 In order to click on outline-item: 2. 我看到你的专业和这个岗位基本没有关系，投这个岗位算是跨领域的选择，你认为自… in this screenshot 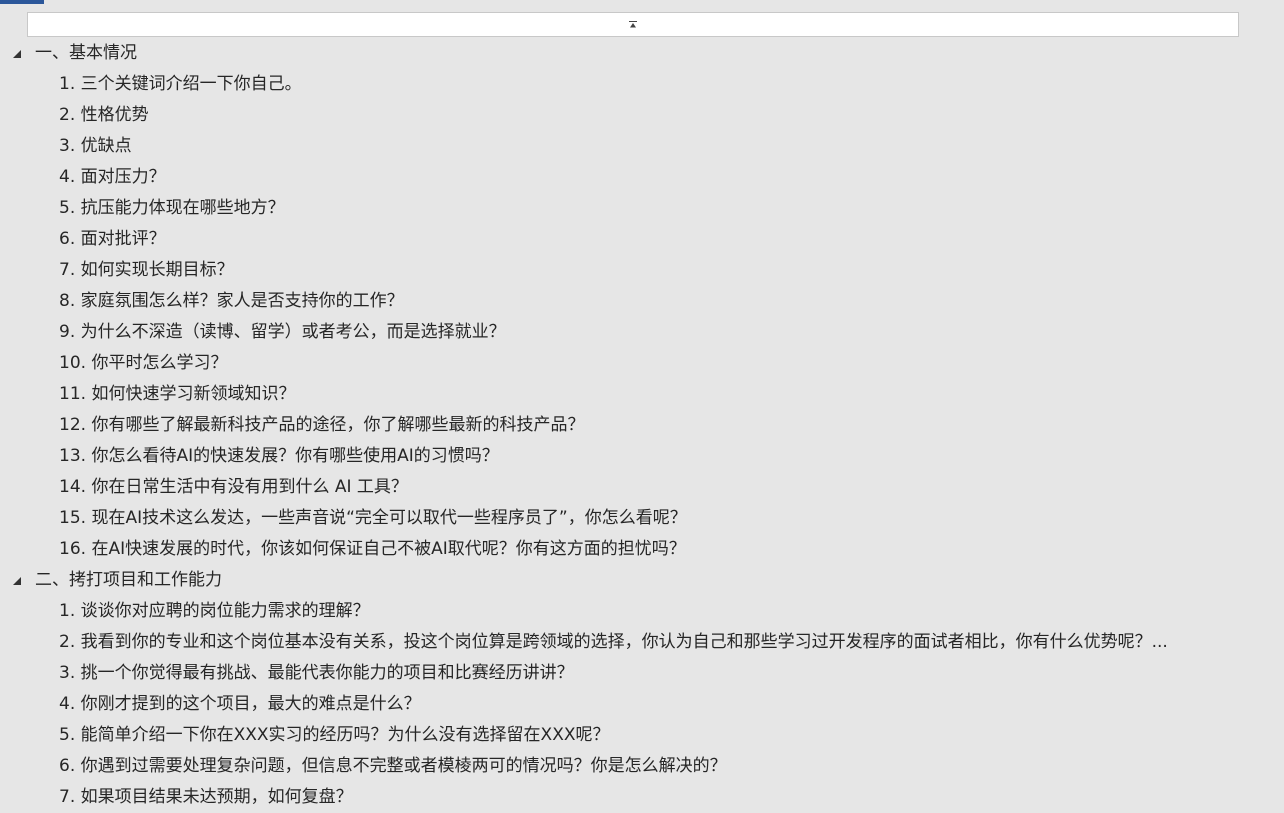, I will do `click(614, 642)`.